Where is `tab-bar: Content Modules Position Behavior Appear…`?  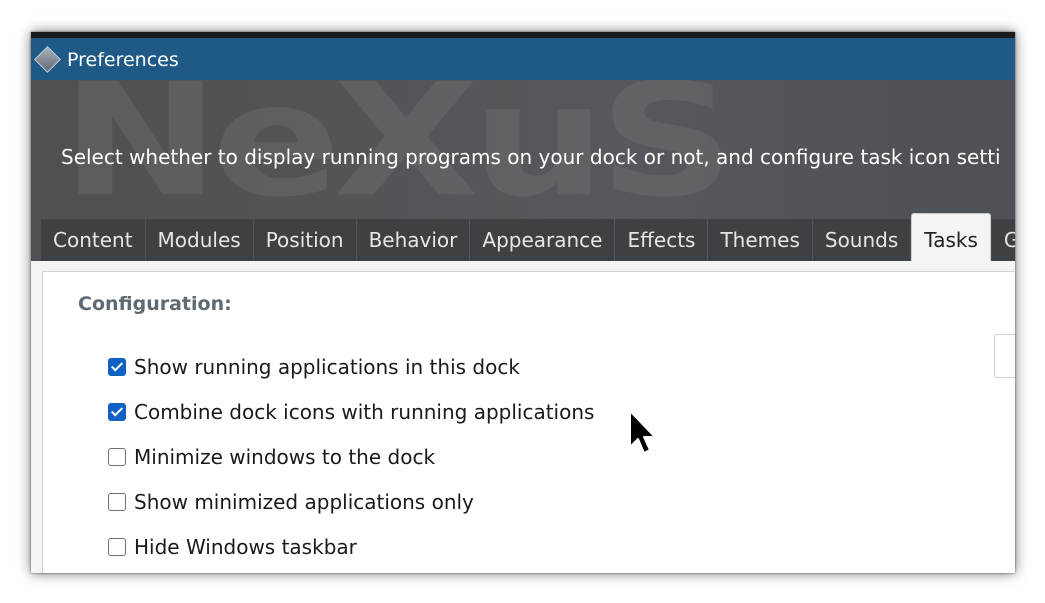
tab-bar: Content Modules Position Behavior Appear… is located at coordinates (528, 237).